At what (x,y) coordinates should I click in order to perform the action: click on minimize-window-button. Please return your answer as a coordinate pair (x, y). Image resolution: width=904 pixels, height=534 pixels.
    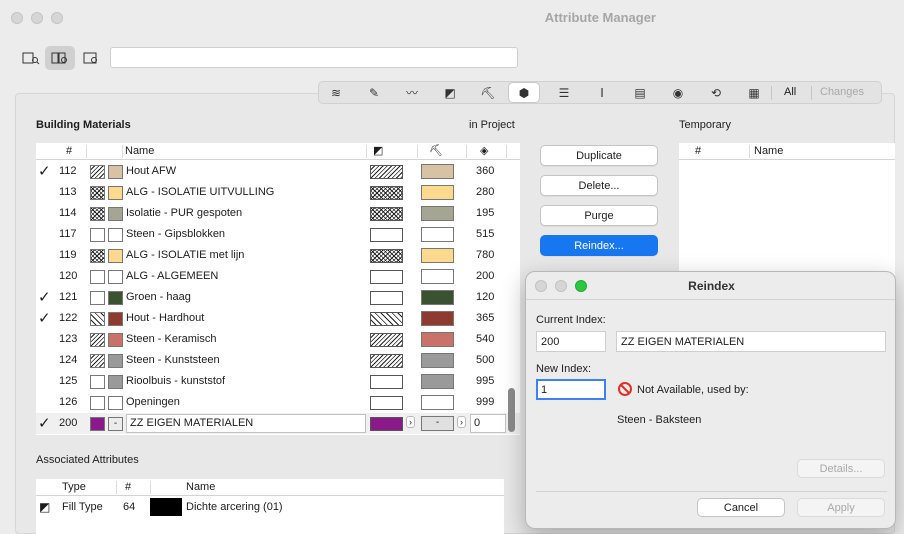
    Looking at the image, I should click on (37, 18).